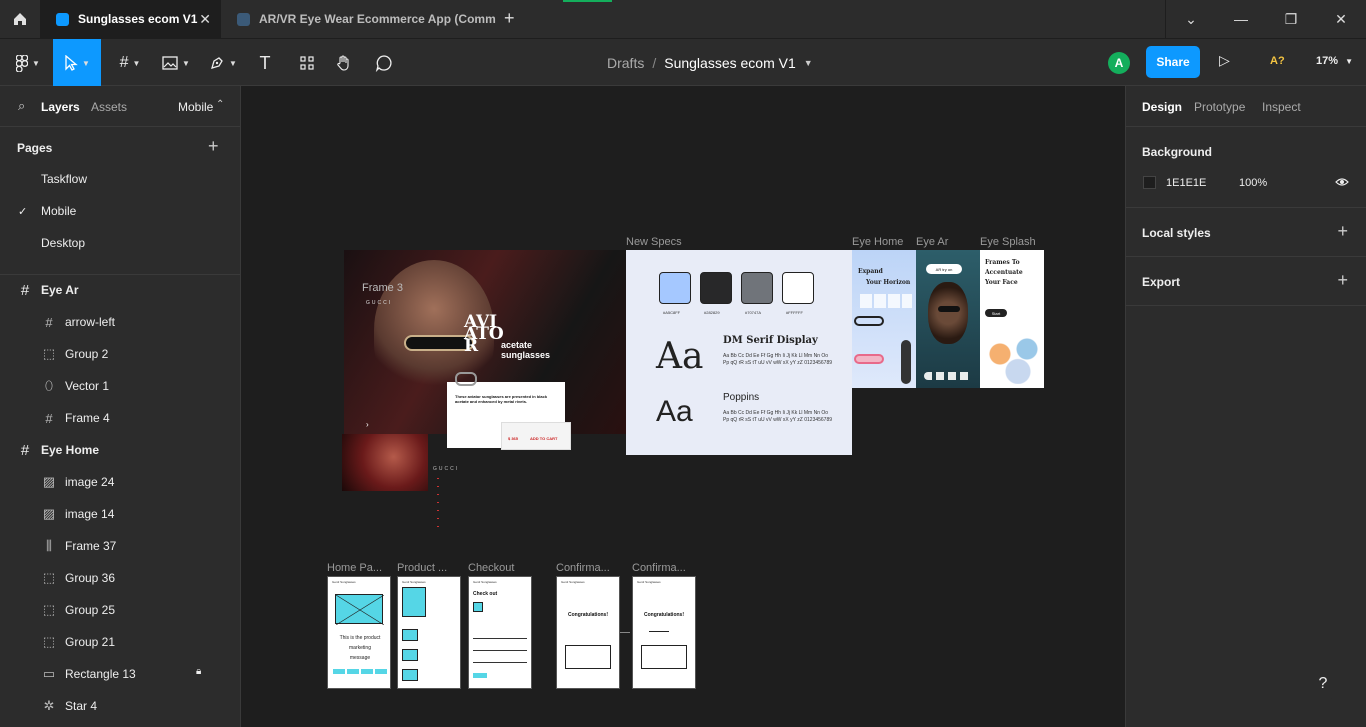  What do you see at coordinates (120, 706) in the screenshot?
I see `layer-item: ✲ Star 4` at bounding box center [120, 706].